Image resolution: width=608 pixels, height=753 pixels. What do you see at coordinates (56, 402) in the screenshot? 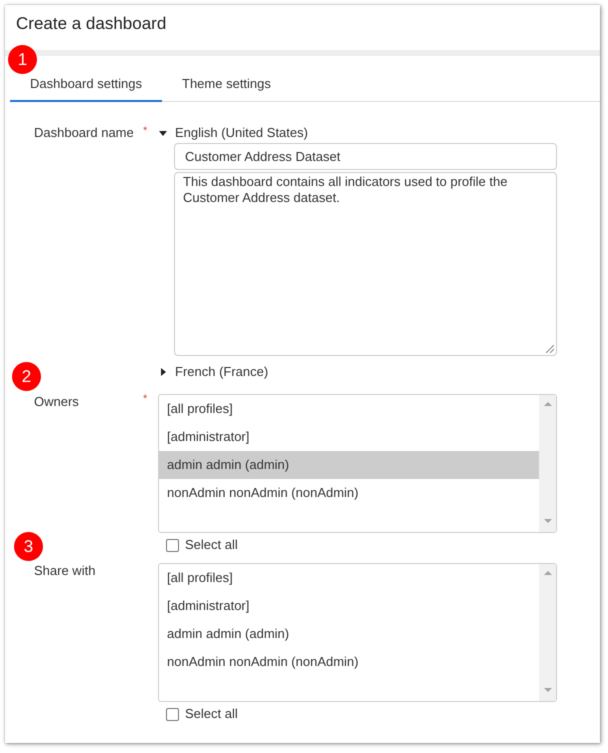
I see `field-label: Owners` at bounding box center [56, 402].